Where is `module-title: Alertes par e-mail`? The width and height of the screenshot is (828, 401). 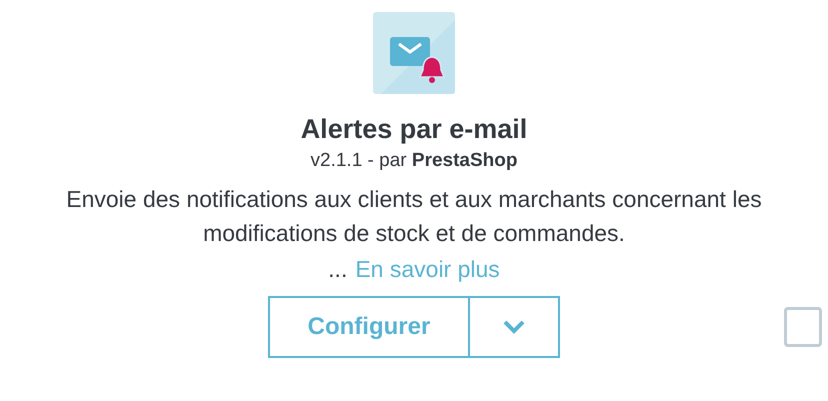 module-title: Alertes par e-mail is located at coordinates (414, 129).